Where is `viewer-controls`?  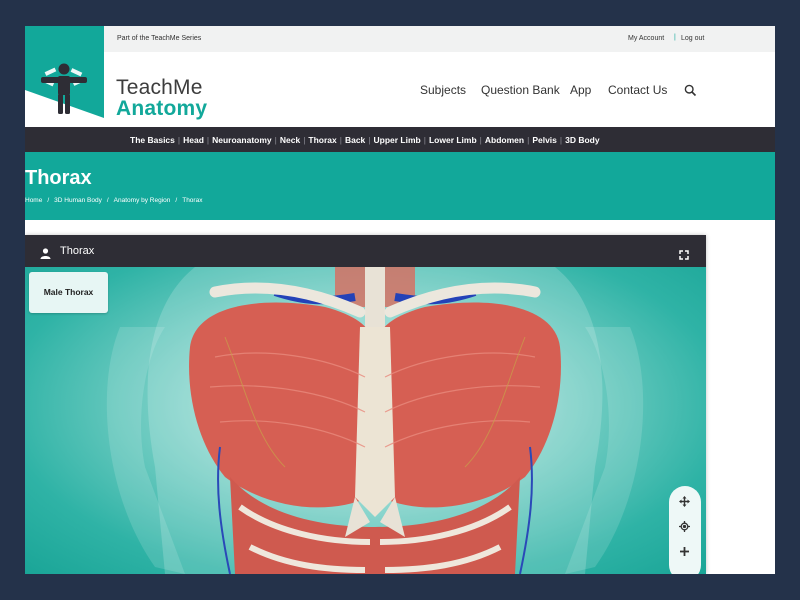 viewer-controls is located at coordinates (685, 530).